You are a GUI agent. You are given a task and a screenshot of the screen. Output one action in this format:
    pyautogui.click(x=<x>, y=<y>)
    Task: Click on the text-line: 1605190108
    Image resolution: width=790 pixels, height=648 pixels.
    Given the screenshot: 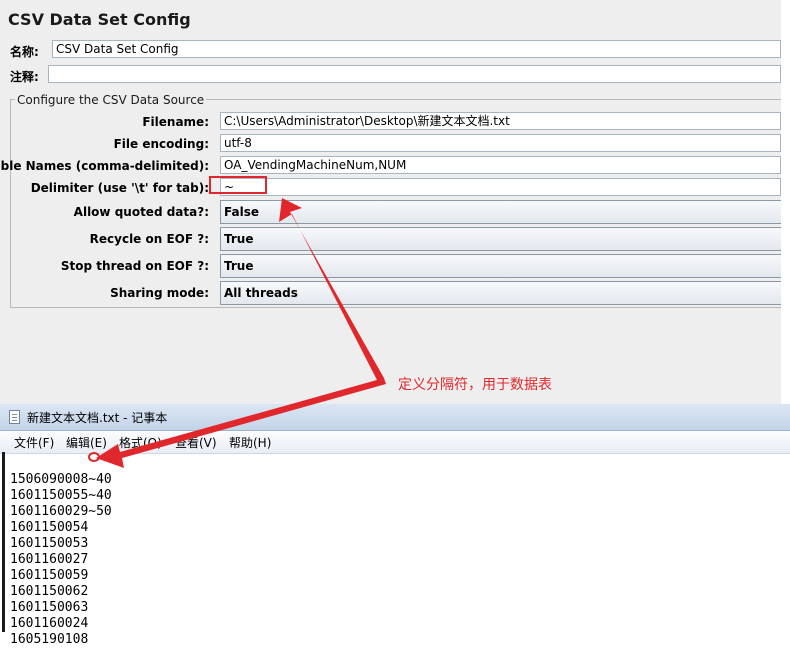 What is the action you would take?
    pyautogui.click(x=49, y=639)
    